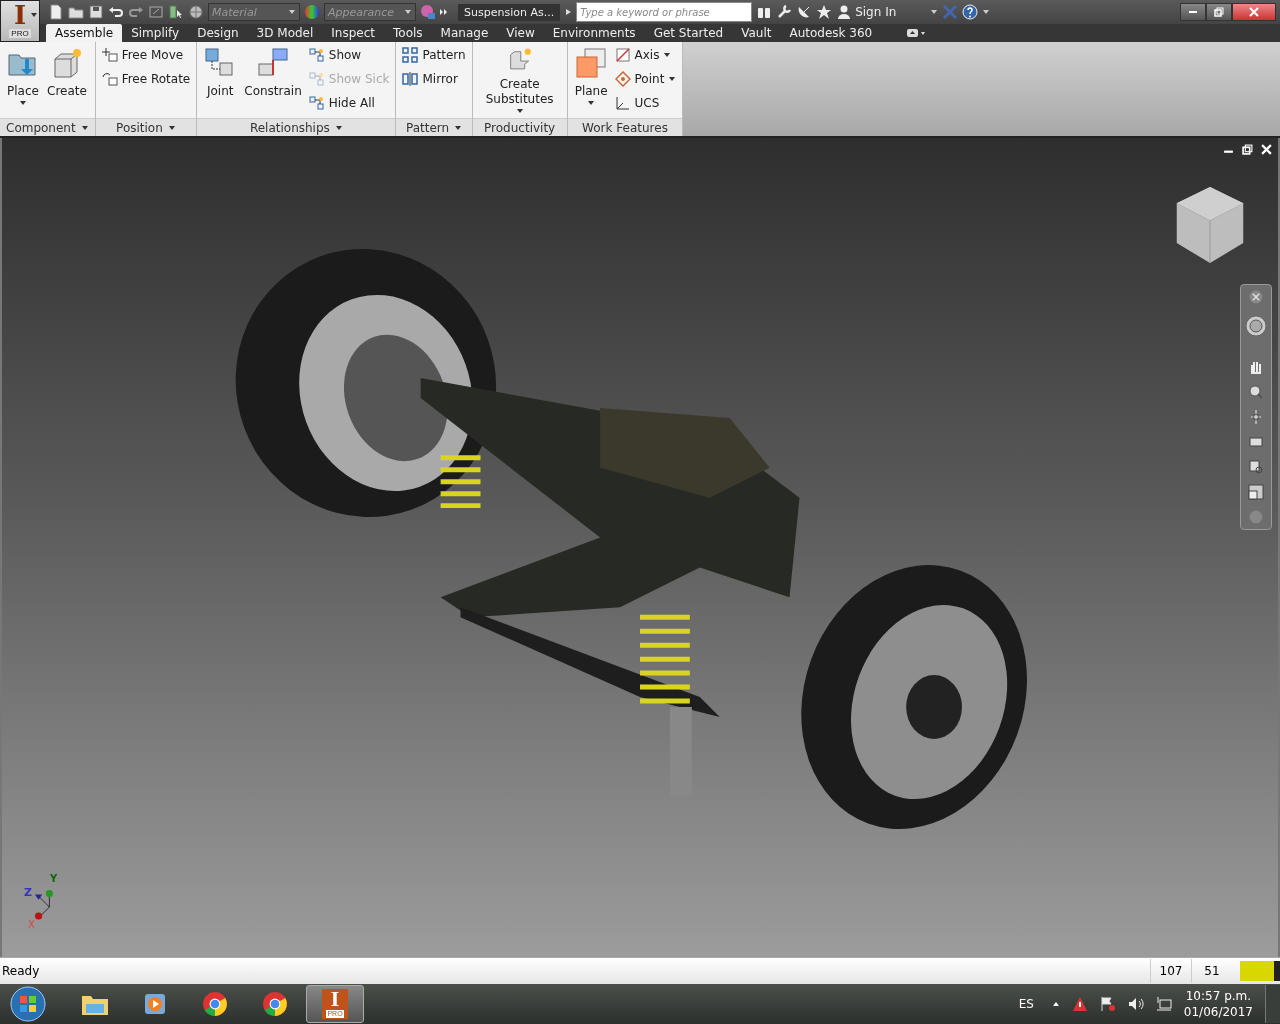 The image size is (1280, 1024). What do you see at coordinates (434, 55) in the screenshot?
I see `ribbon-small-button: Pattern` at bounding box center [434, 55].